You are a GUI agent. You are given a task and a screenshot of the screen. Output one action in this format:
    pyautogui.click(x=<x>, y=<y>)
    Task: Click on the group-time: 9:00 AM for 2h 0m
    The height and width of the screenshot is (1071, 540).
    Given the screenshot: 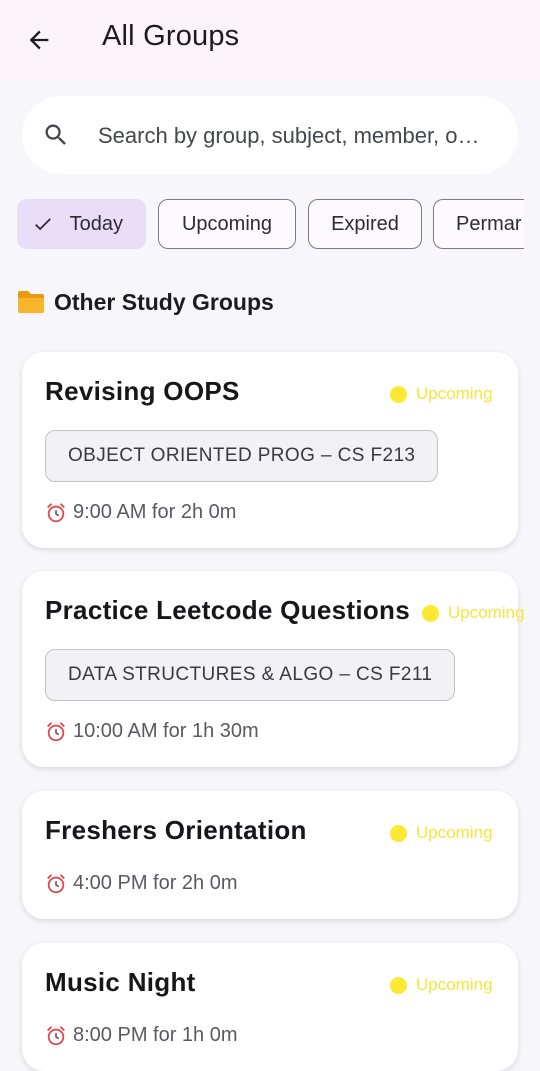 What is the action you would take?
    pyautogui.click(x=140, y=512)
    